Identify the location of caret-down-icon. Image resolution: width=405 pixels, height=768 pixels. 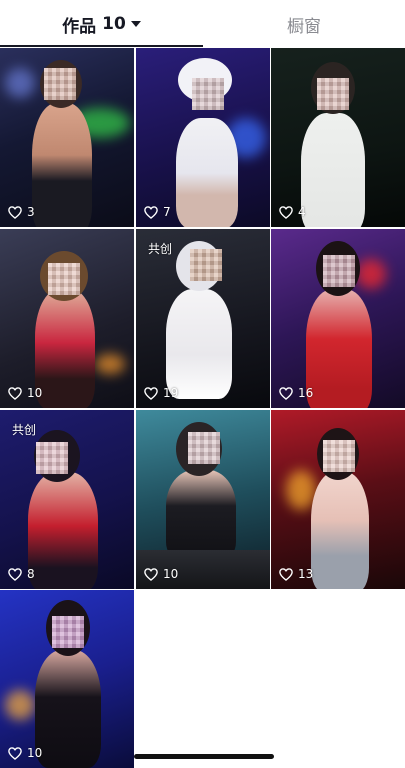
(135, 24).